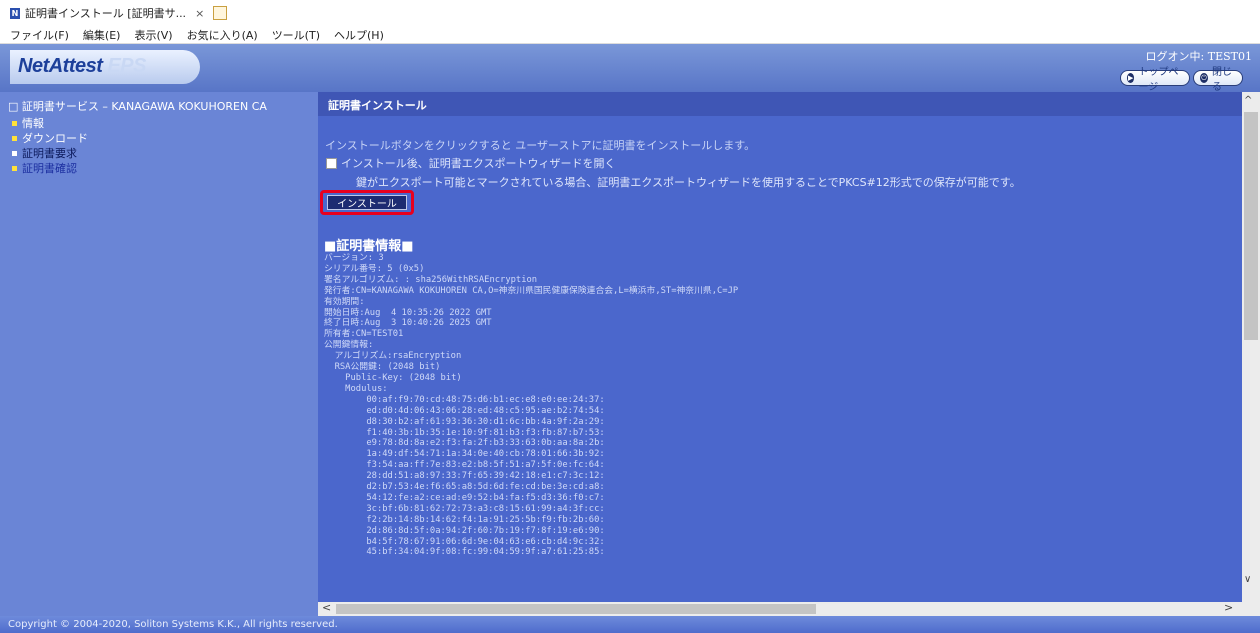 The width and height of the screenshot is (1260, 633). I want to click on main-title-bar, so click(780, 104).